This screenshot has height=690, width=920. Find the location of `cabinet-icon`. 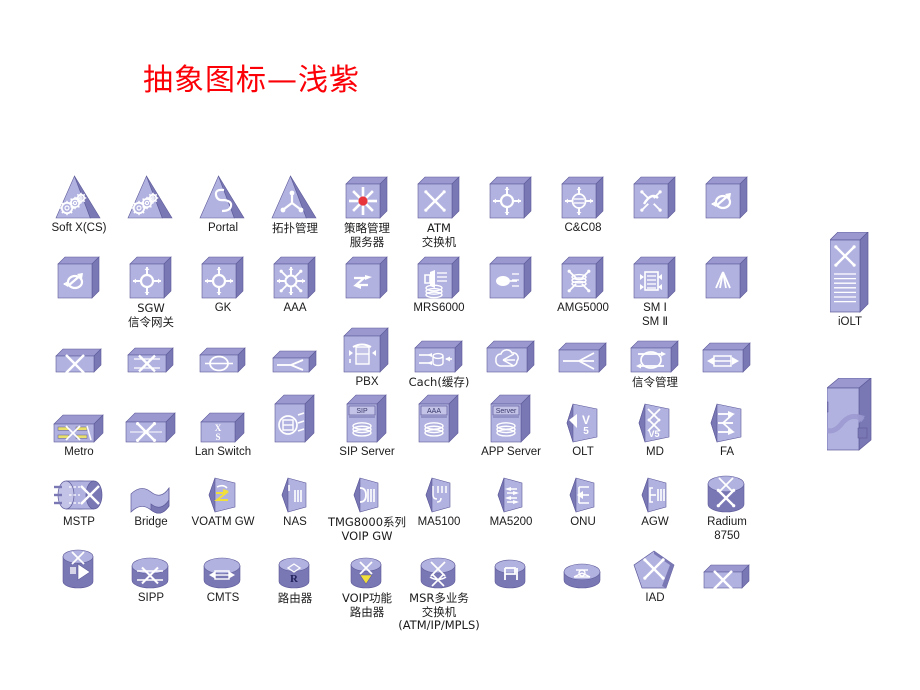

cabinet-icon is located at coordinates (850, 415).